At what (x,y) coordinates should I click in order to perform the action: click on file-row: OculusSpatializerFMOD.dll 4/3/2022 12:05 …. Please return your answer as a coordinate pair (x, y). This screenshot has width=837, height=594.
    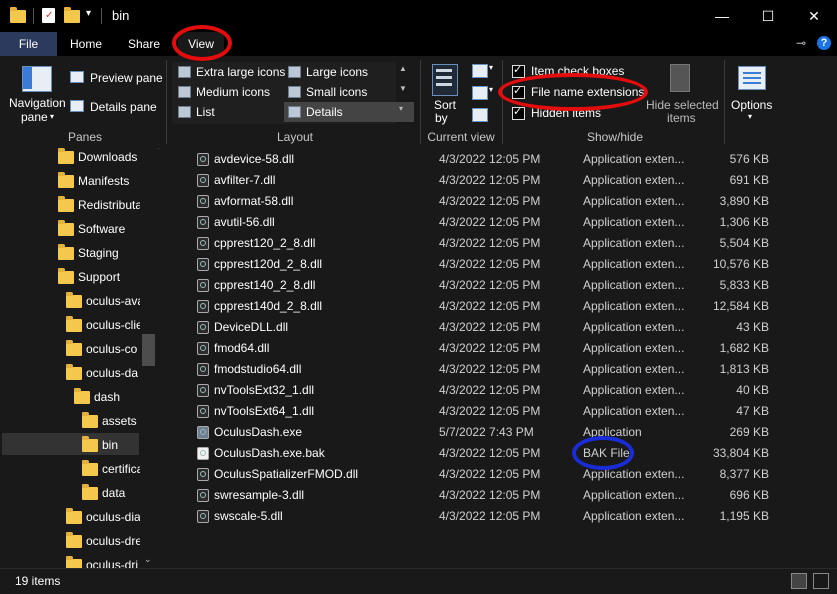
    Looking at the image, I should click on (498, 474).